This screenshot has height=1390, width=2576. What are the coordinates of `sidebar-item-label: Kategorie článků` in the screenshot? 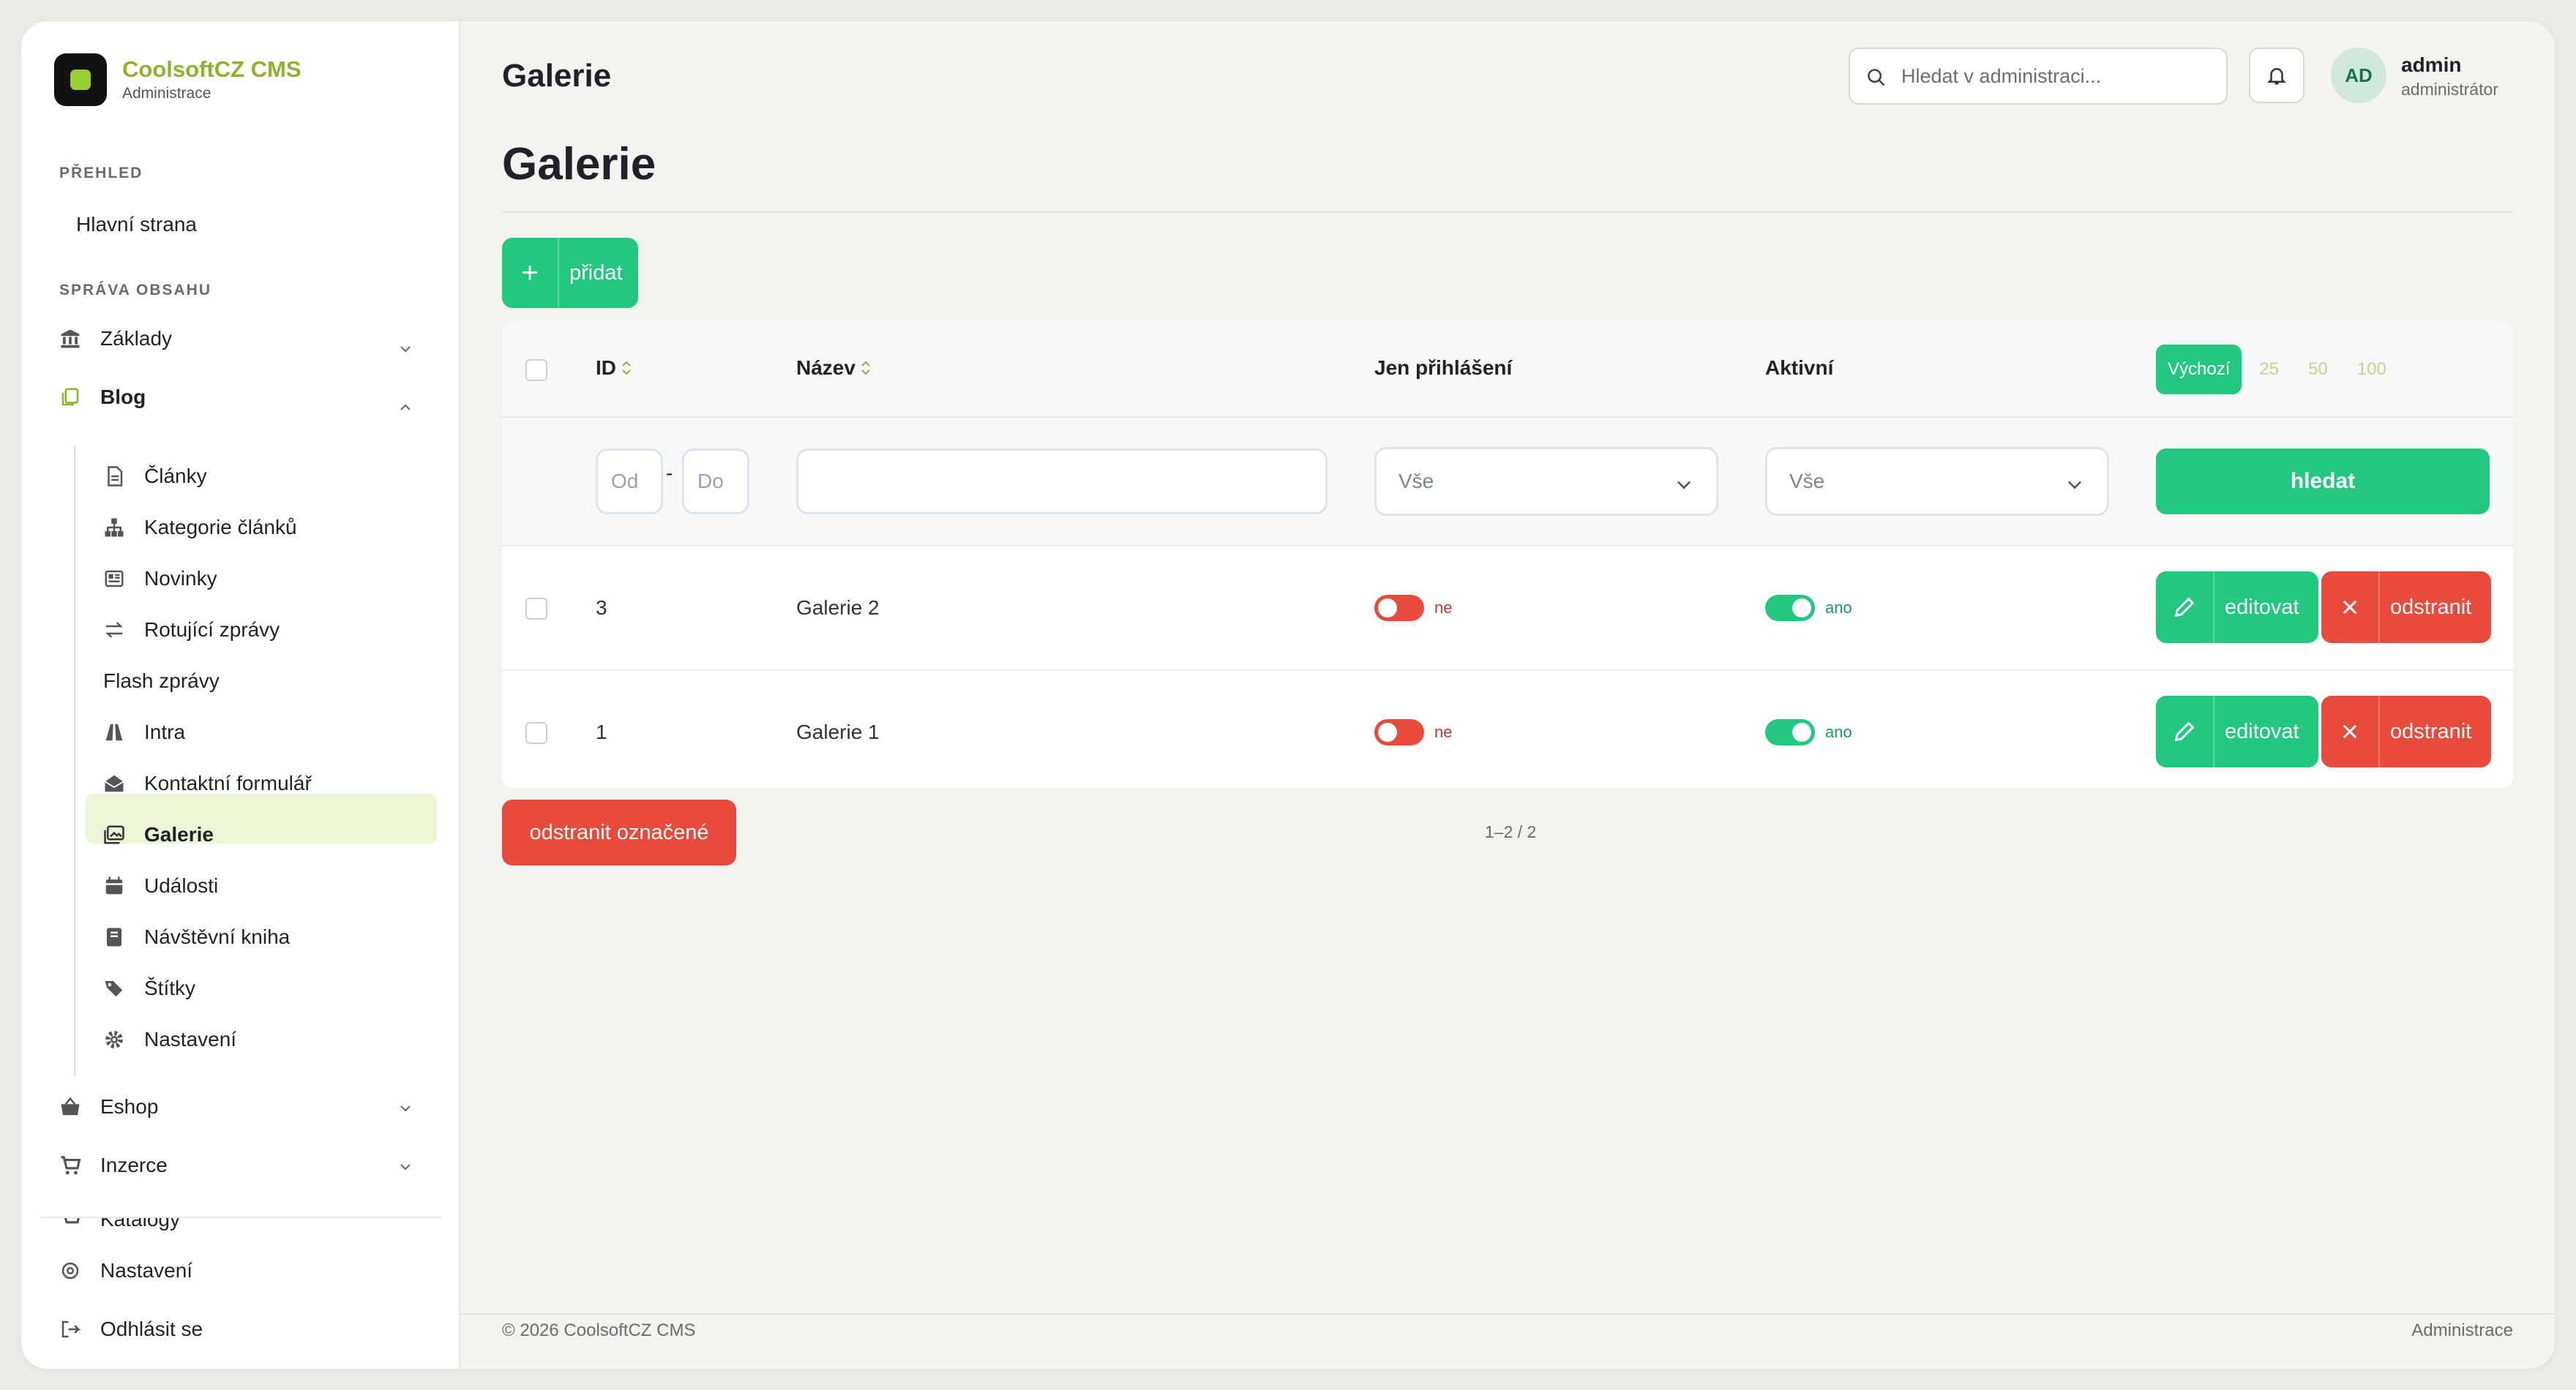 It's located at (220, 527).